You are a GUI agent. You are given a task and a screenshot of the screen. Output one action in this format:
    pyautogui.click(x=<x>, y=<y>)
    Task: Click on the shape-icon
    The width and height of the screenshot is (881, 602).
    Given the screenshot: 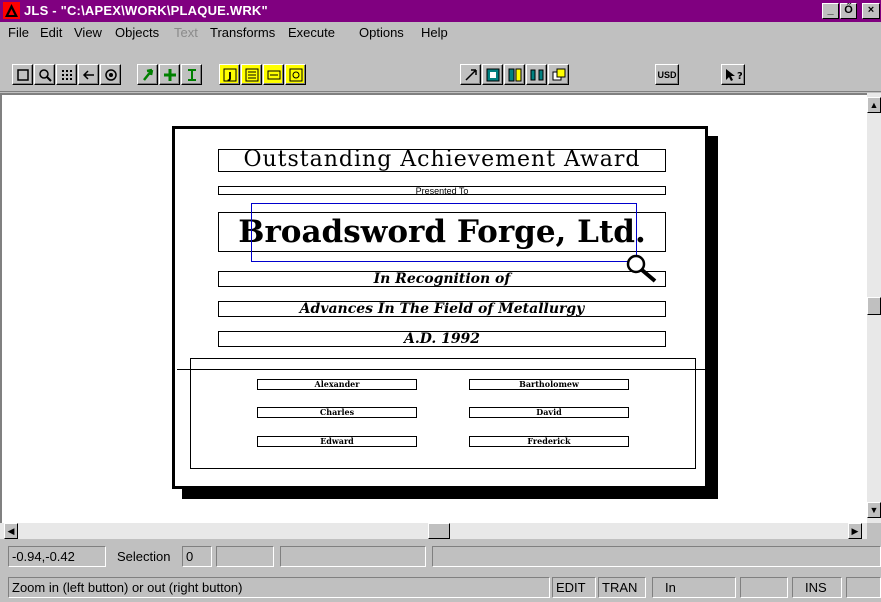 What is the action you would take?
    pyautogui.click(x=295, y=74)
    